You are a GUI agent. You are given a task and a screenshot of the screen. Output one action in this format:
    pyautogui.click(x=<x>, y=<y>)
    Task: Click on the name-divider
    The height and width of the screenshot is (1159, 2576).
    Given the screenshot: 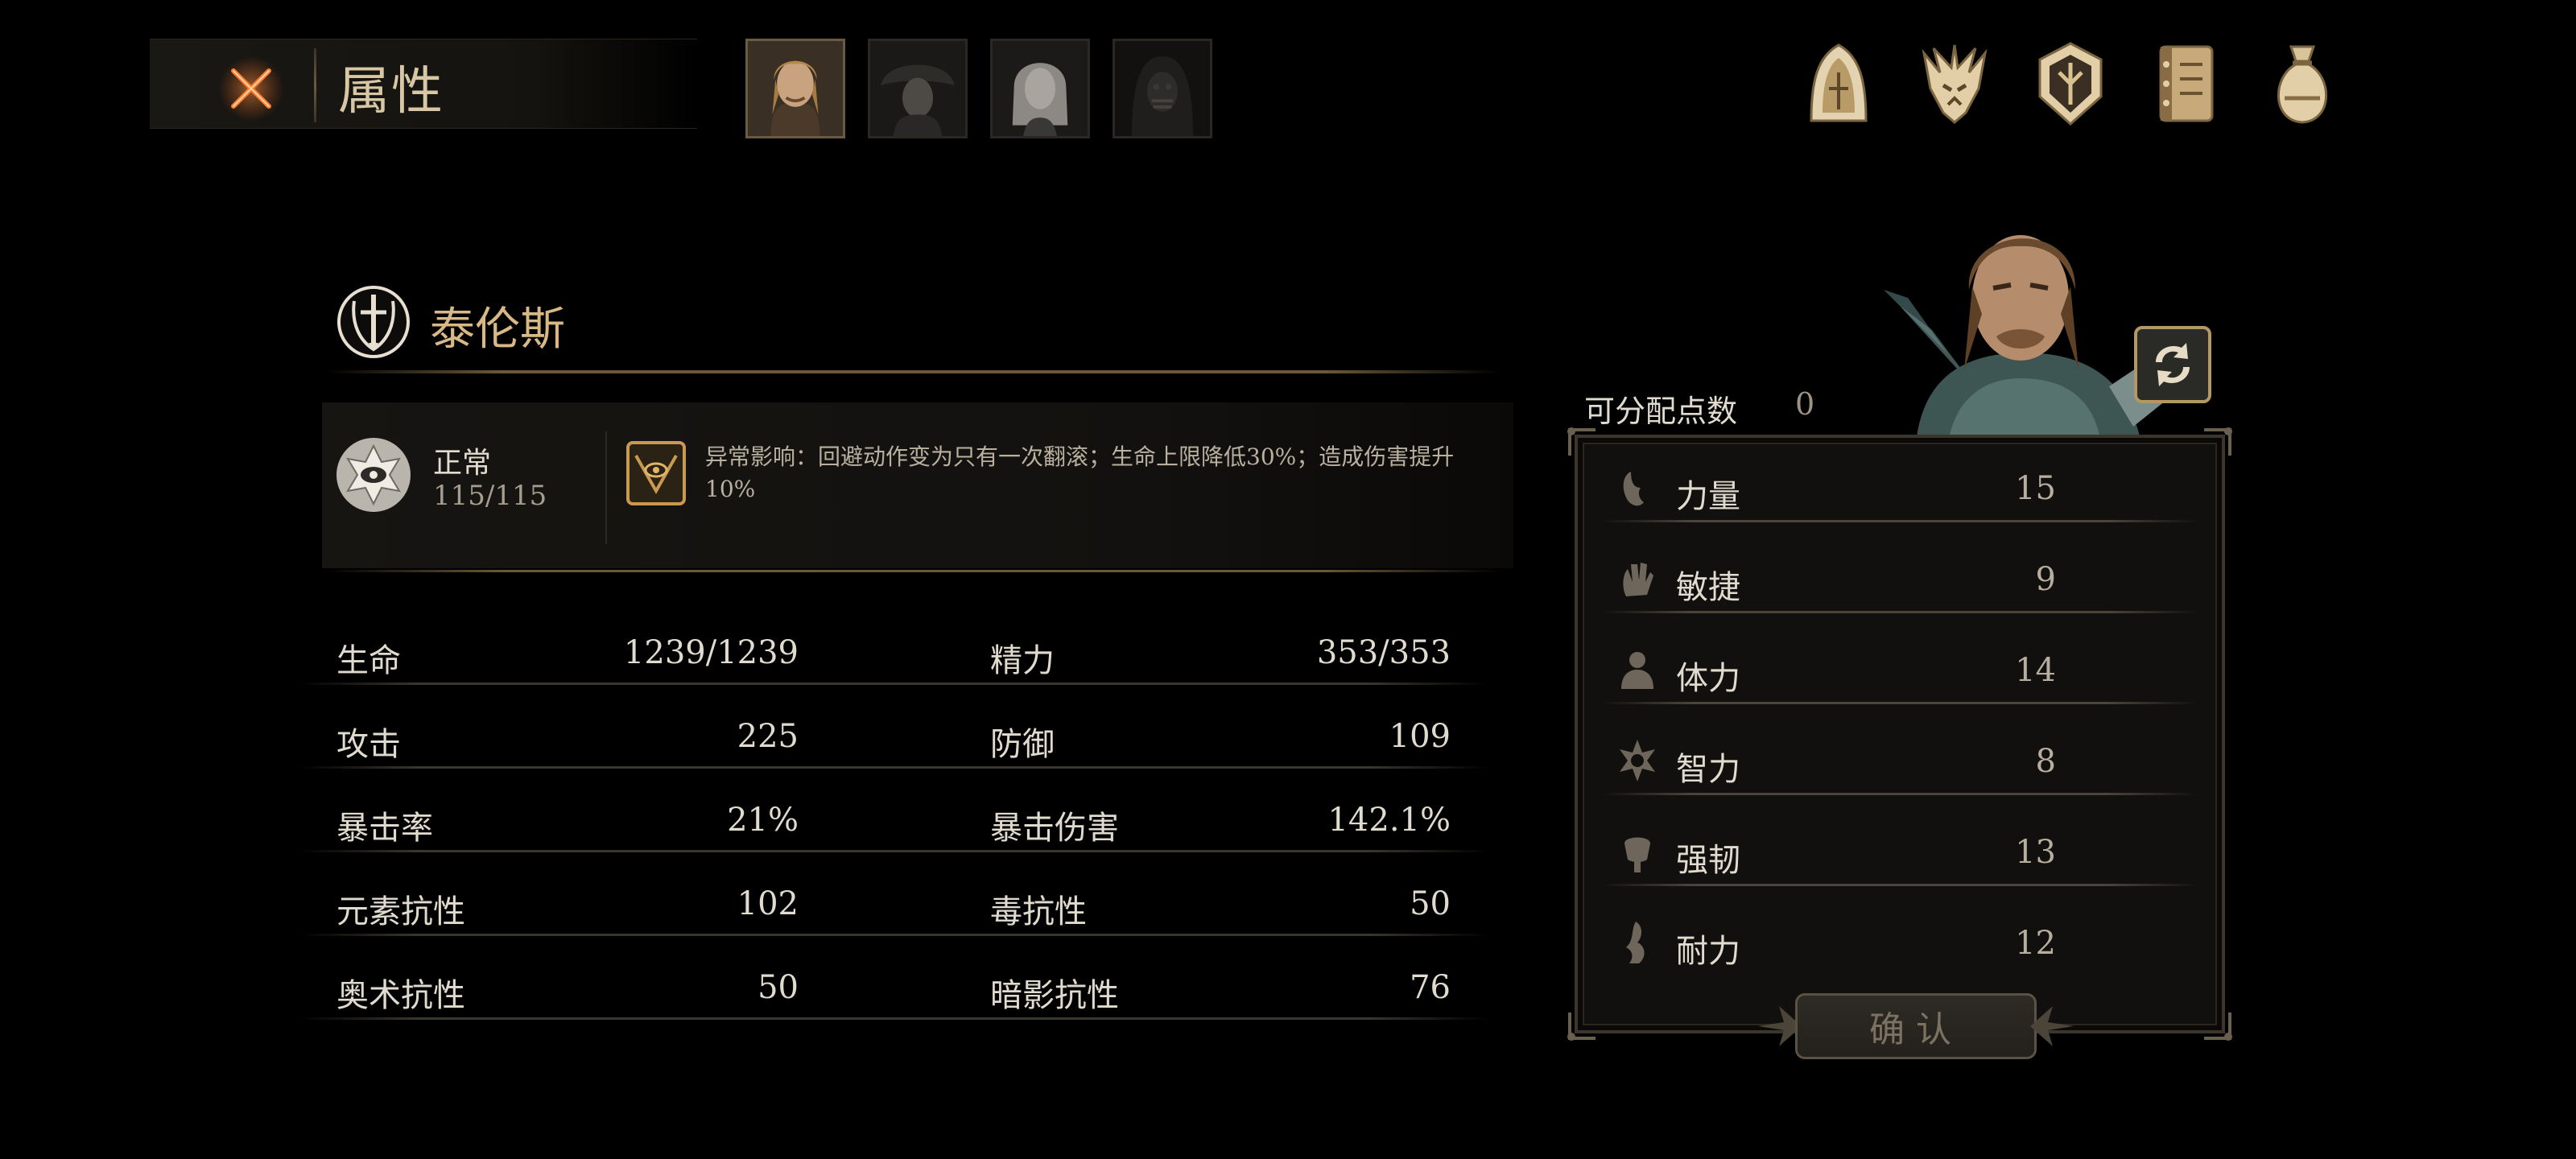 What is the action you would take?
    pyautogui.click(x=913, y=371)
    